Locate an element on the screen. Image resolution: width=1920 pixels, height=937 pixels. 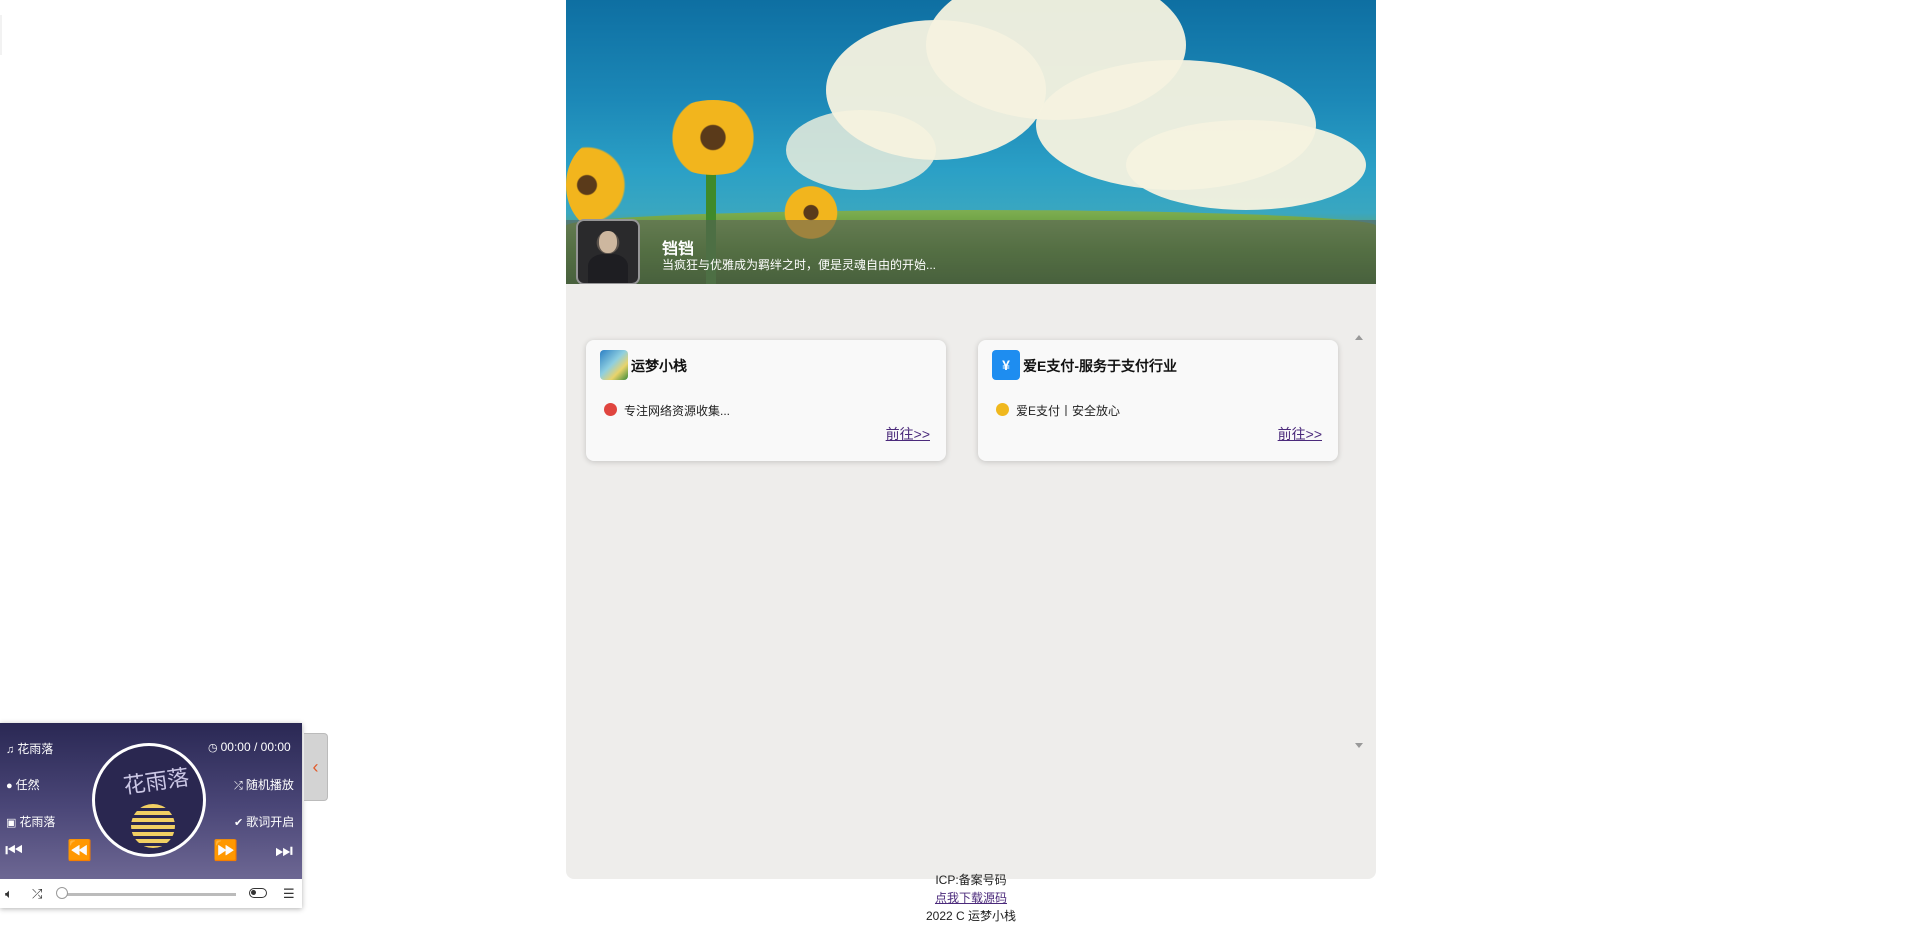
previous-button: ⏪ is located at coordinates (79, 851).